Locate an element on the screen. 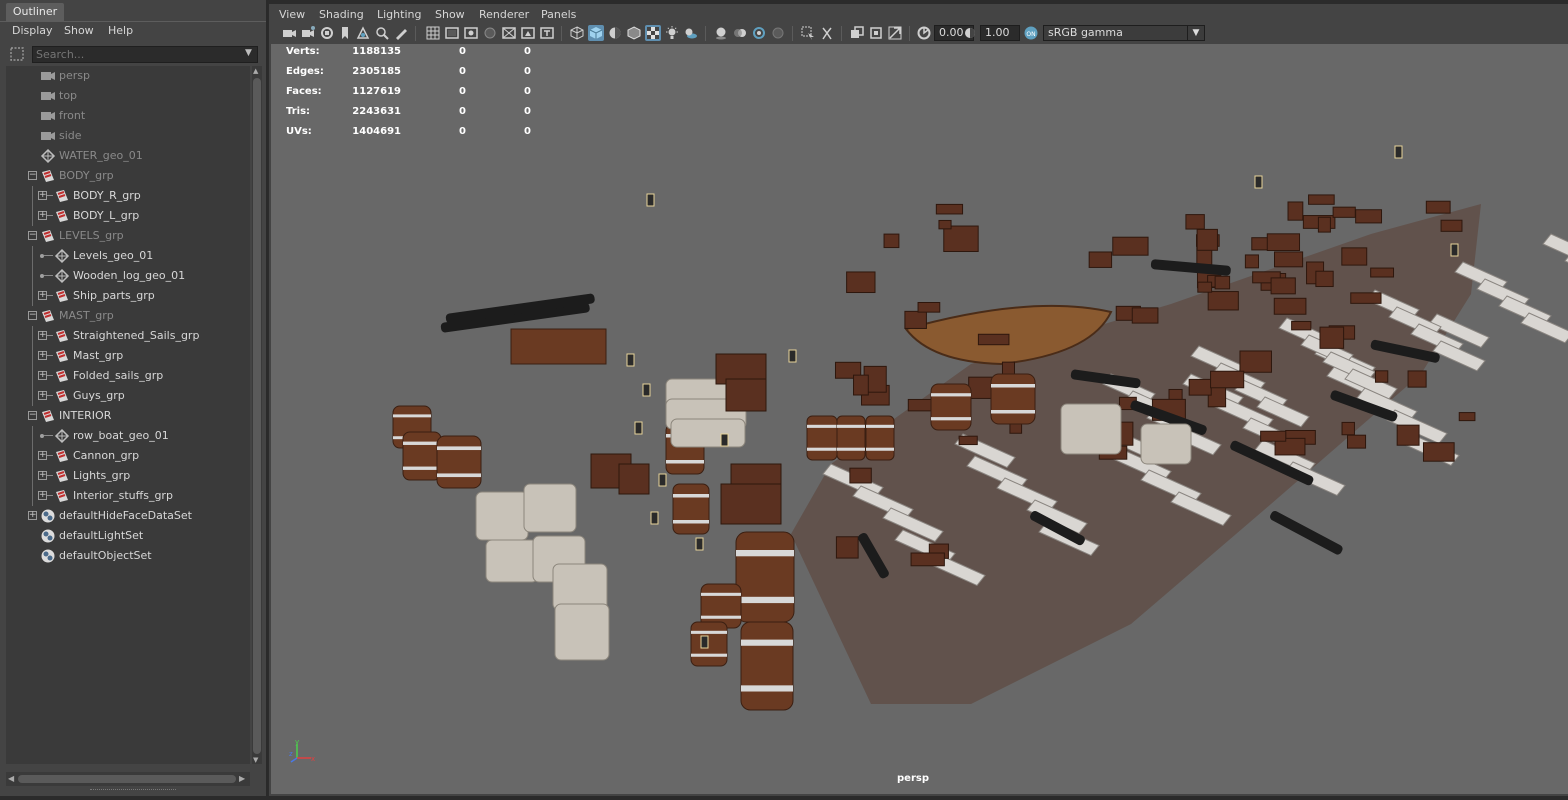 This screenshot has width=1568, height=800. backface-culling-icon is located at coordinates (895, 33).